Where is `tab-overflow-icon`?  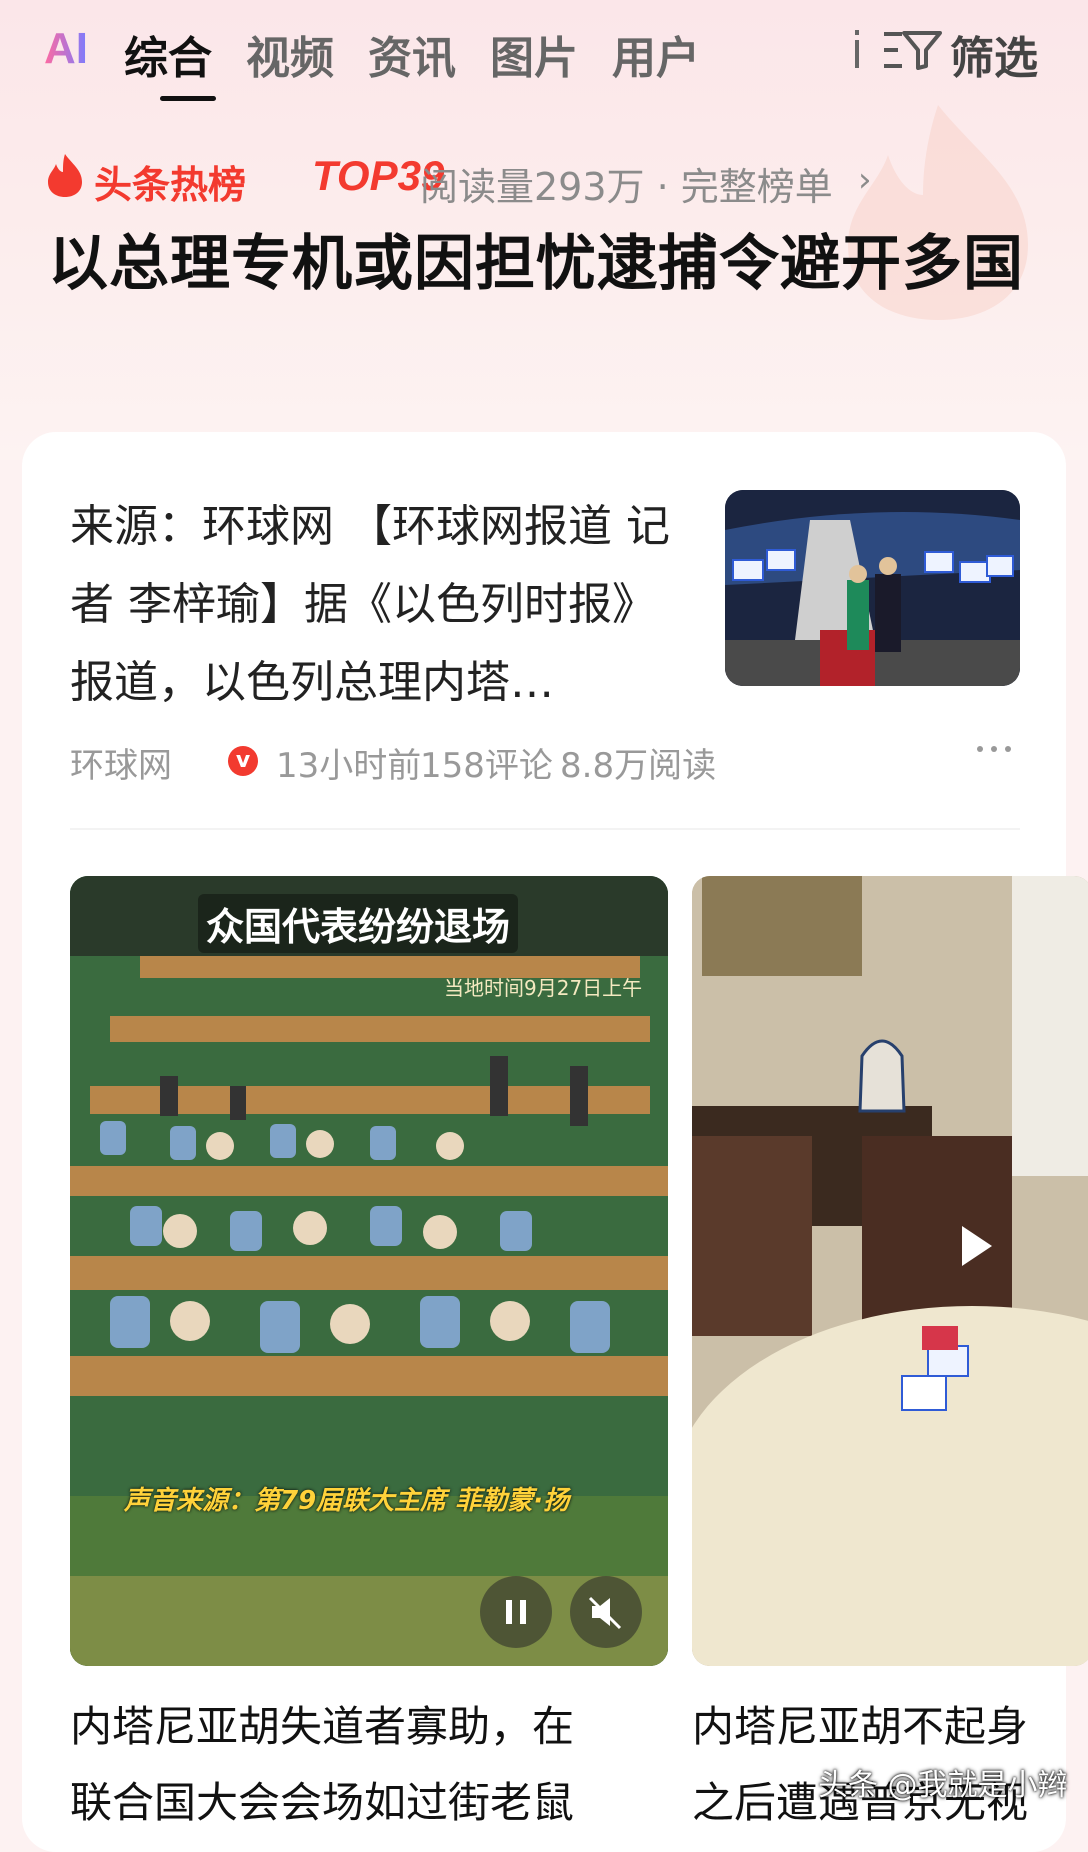
tab-overflow-icon is located at coordinates (857, 49).